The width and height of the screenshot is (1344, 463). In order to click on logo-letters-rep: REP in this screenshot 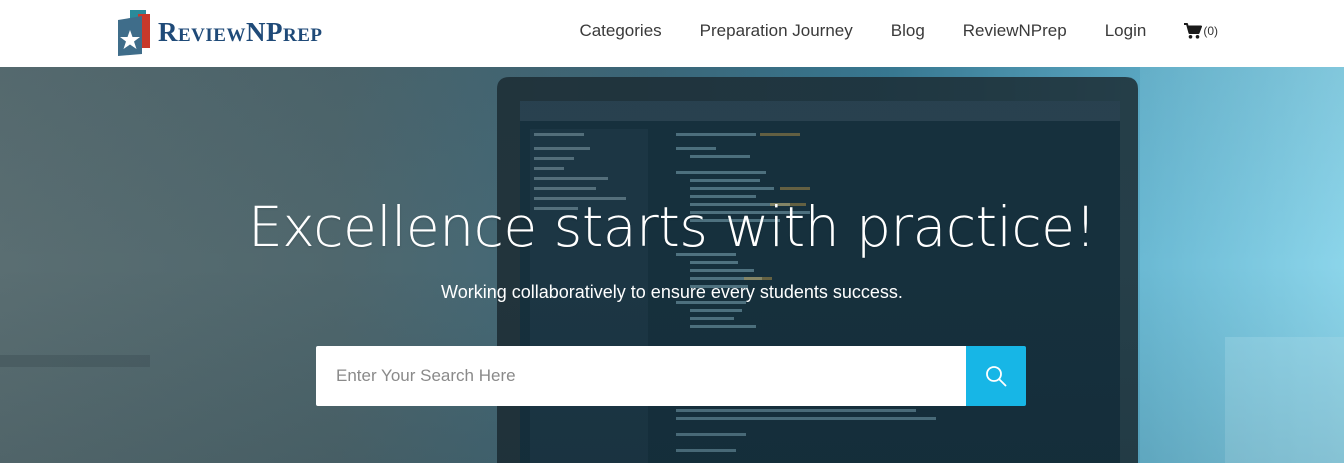, I will do `click(302, 35)`.